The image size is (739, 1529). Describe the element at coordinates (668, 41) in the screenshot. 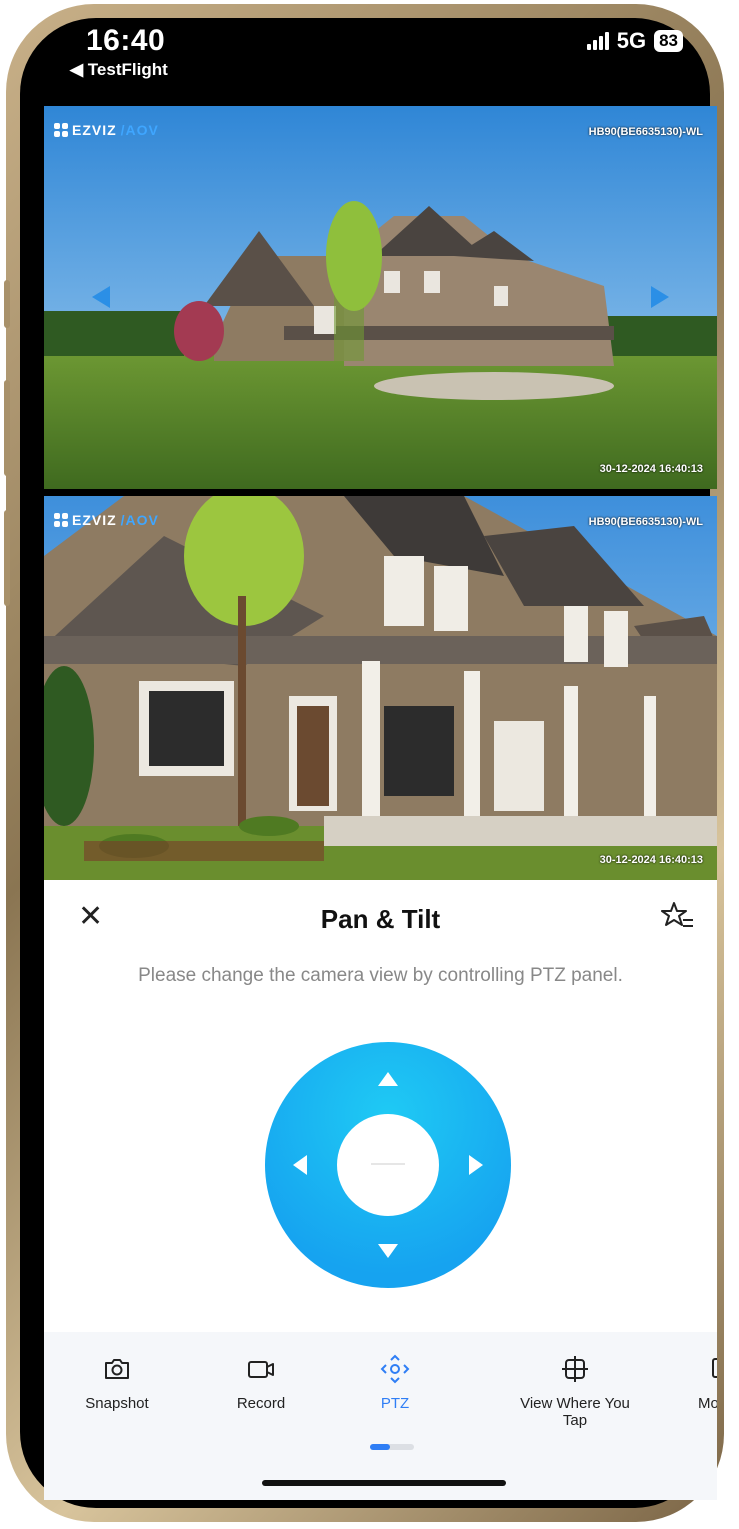

I see `battery-level: 83` at that location.